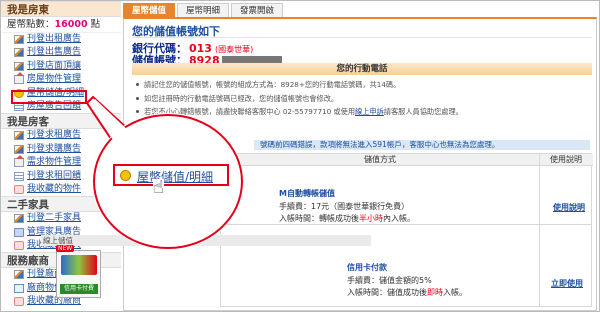  I want to click on sidebar-item: 刊登求租廣告, so click(61, 135).